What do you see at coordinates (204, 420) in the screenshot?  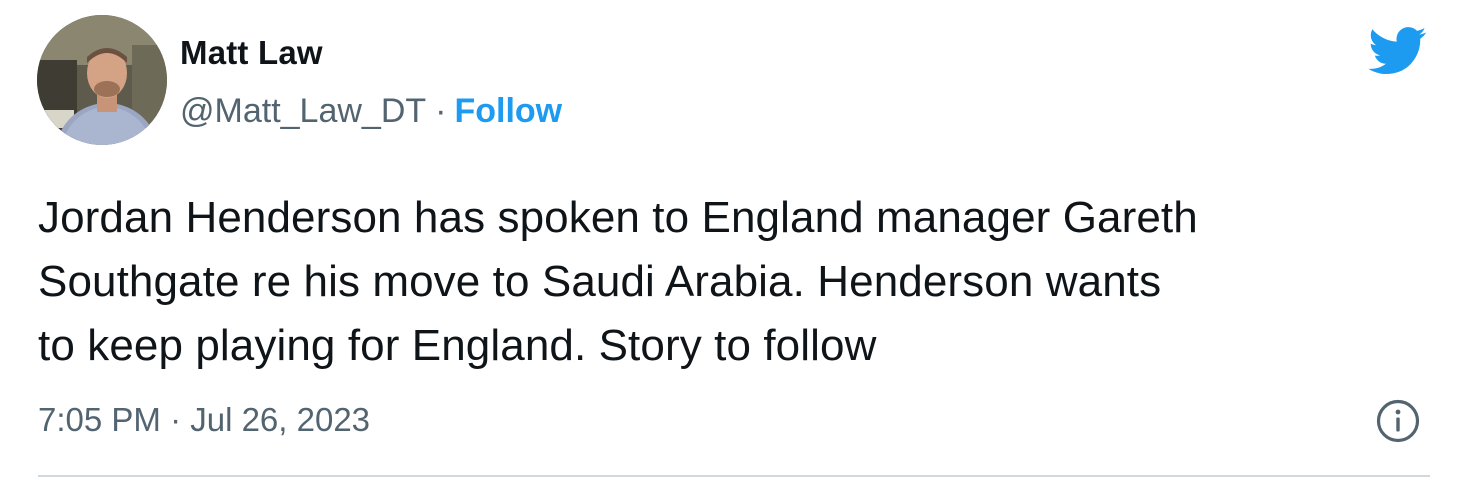 I see `tweet-timestamp: 7:05 PM · Jul 26, 2023` at bounding box center [204, 420].